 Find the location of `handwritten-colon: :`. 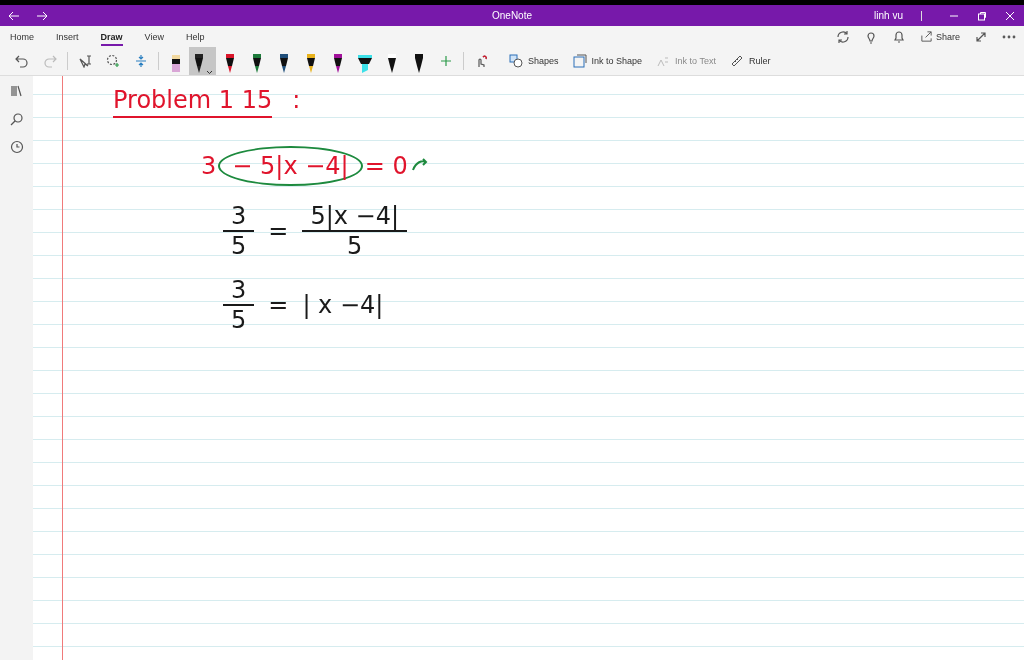

handwritten-colon: : is located at coordinates (296, 100).